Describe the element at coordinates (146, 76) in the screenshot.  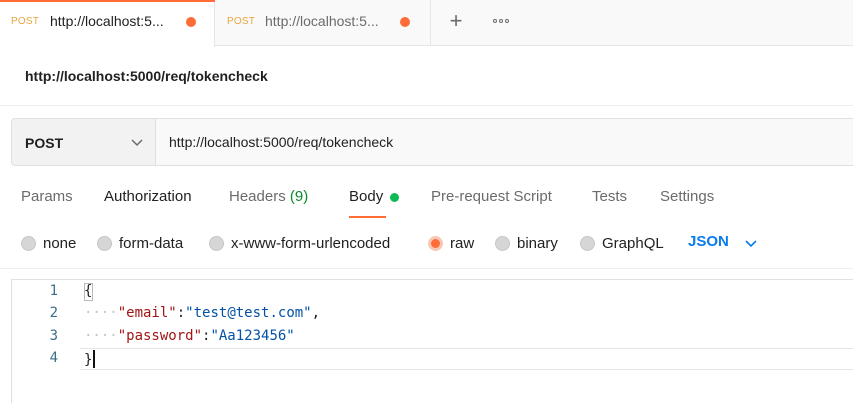
I see `request-name: http://localhost:5000/req/tokencheck` at that location.